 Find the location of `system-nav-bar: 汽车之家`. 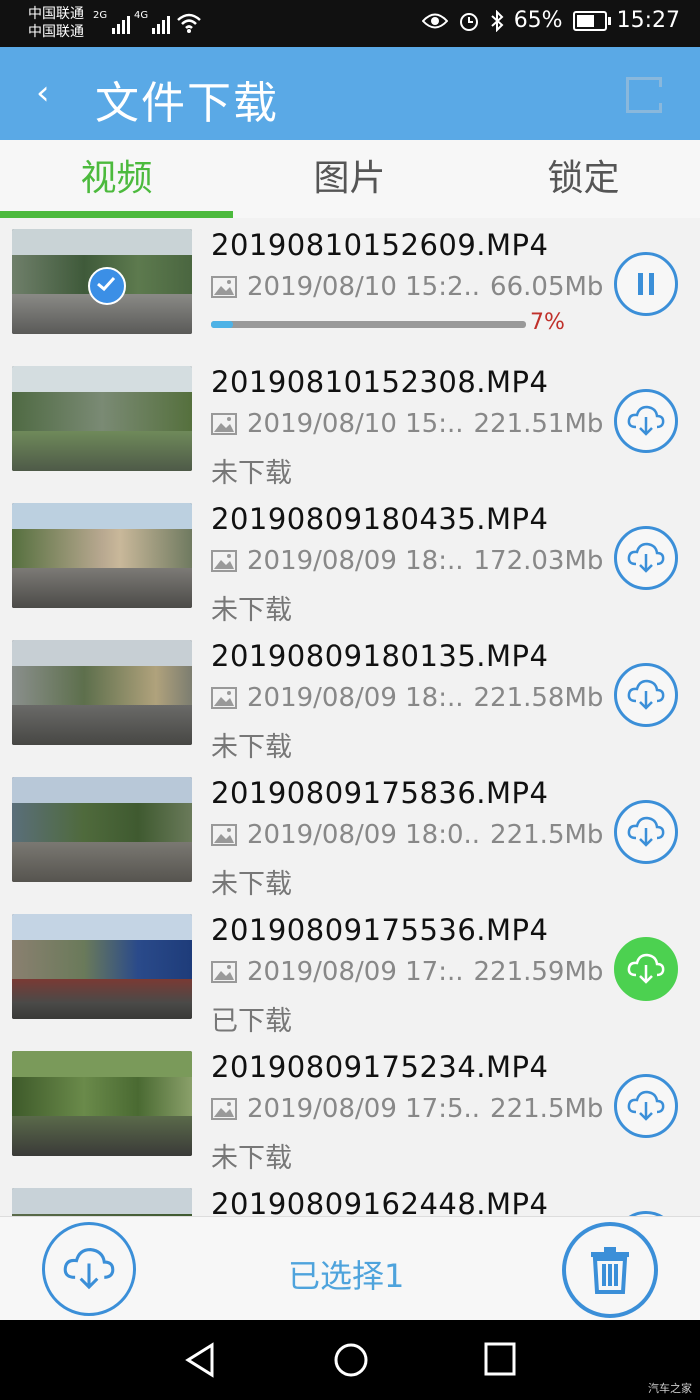

system-nav-bar: 汽车之家 is located at coordinates (350, 1360).